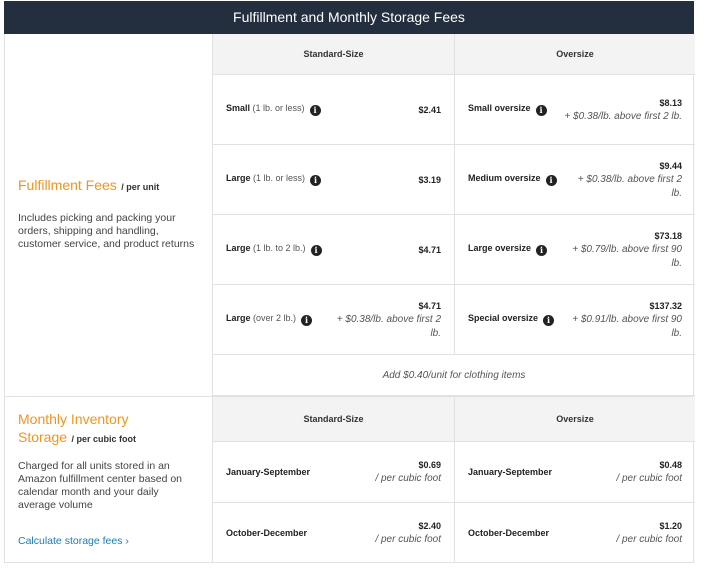 The image size is (703, 577). I want to click on fee-amount: $9.44, so click(670, 165).